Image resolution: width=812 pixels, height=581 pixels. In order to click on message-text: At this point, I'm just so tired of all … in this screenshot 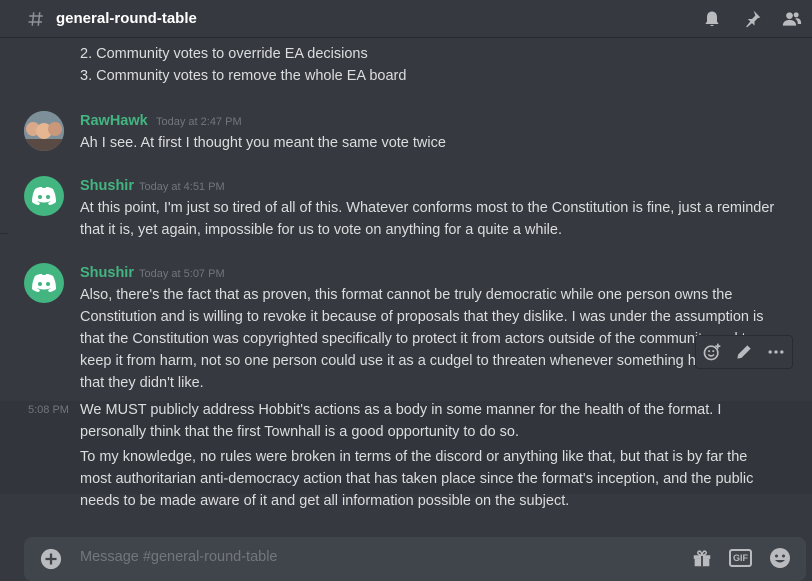, I will do `click(427, 219)`.